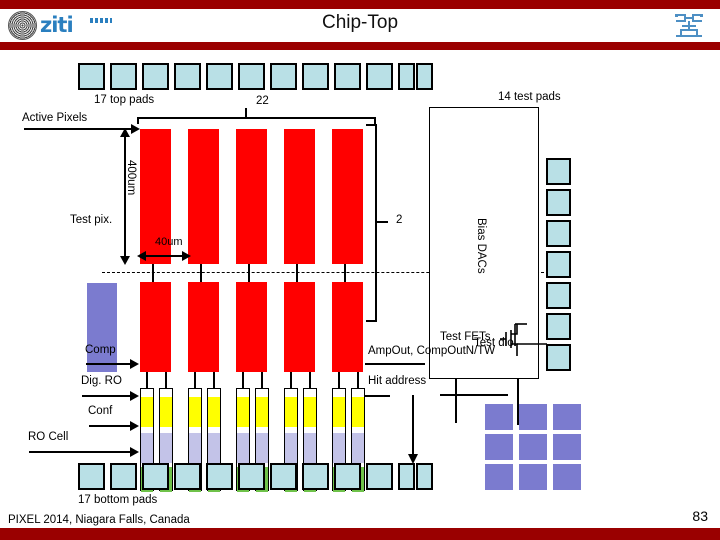  Describe the element at coordinates (110, 364) in the screenshot. I see `comp-leader` at that location.